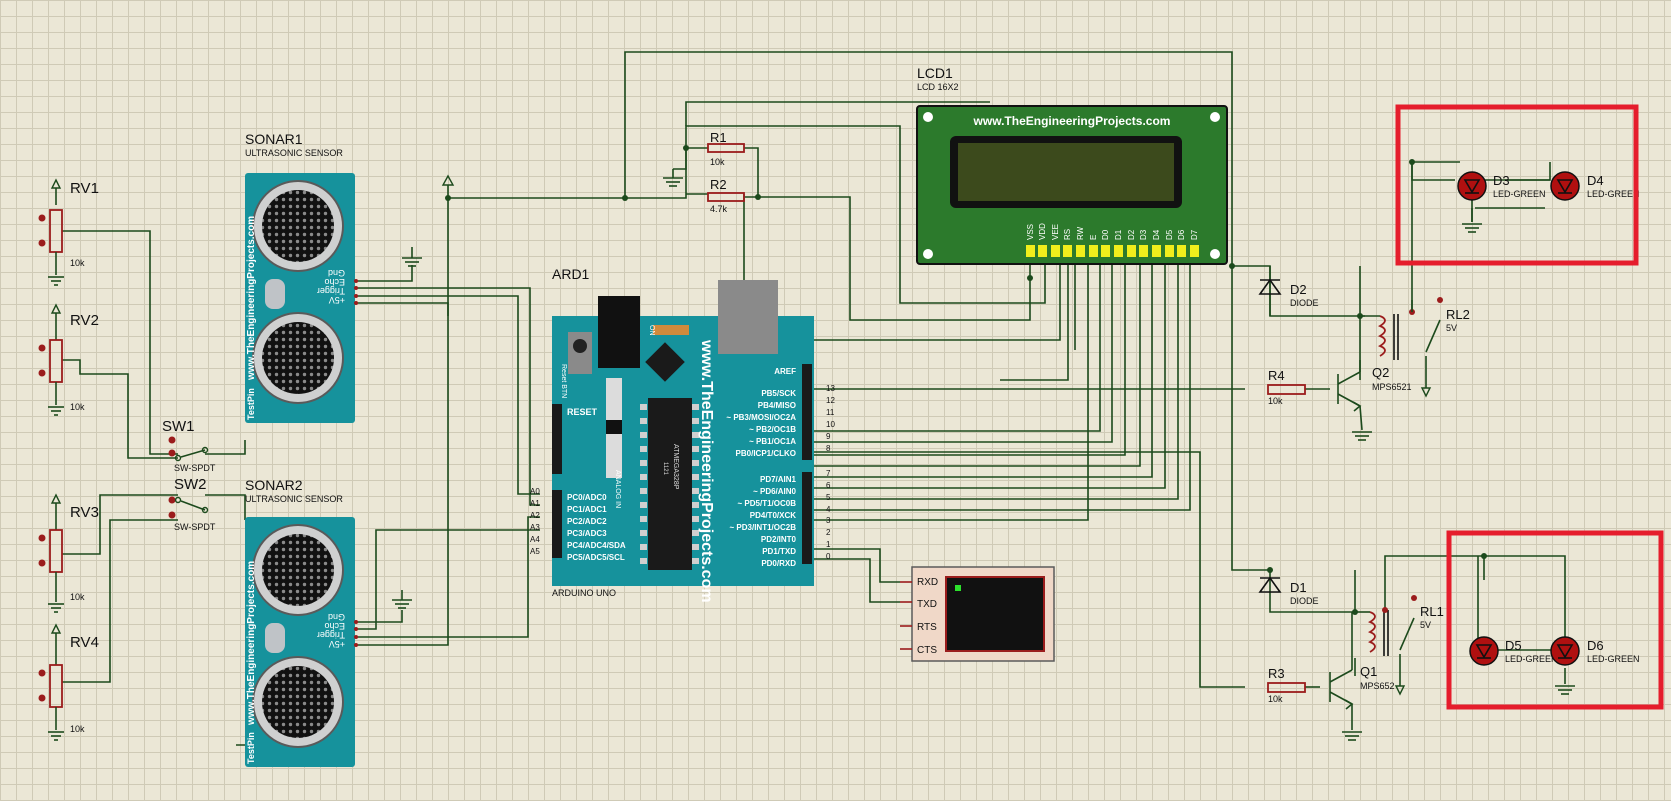  Describe the element at coordinates (1555, 620) in the screenshot. I see `highlight-box-bottom` at that location.